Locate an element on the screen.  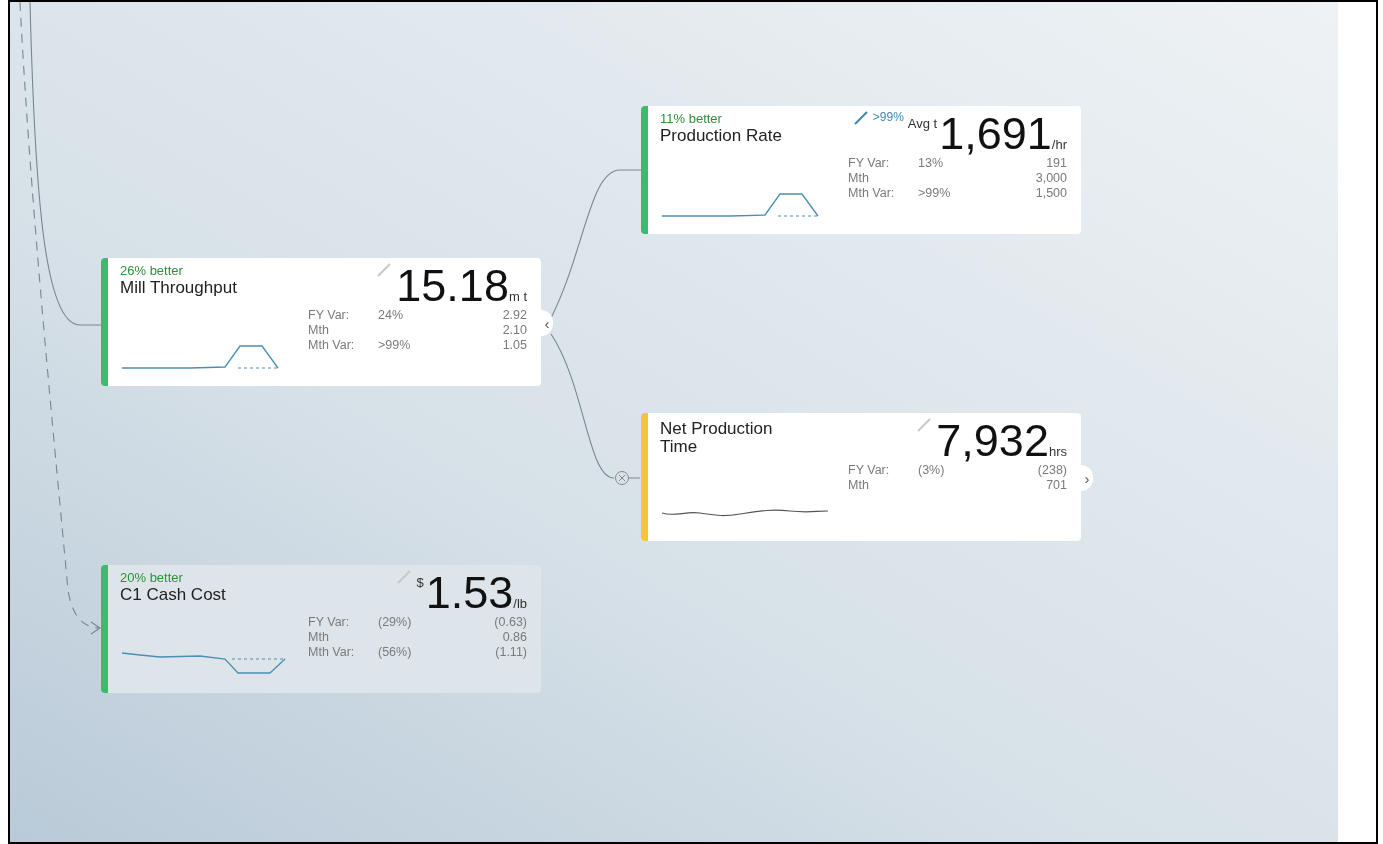
stat-value: 2.92 is located at coordinates (514, 315).